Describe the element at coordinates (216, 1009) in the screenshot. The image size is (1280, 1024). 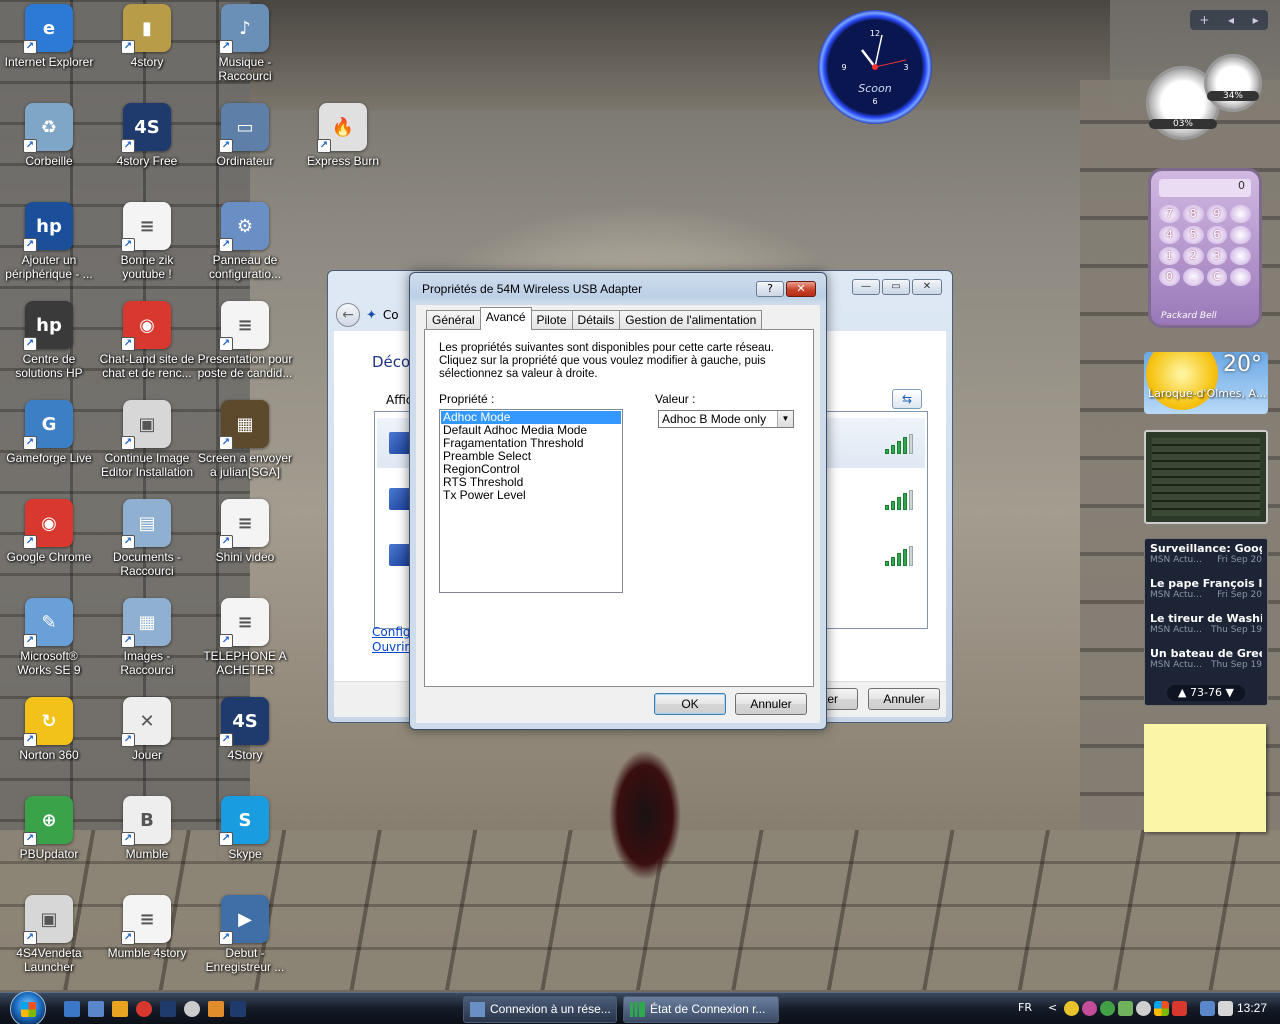
I see `burn-quicklaunch-icon` at that location.